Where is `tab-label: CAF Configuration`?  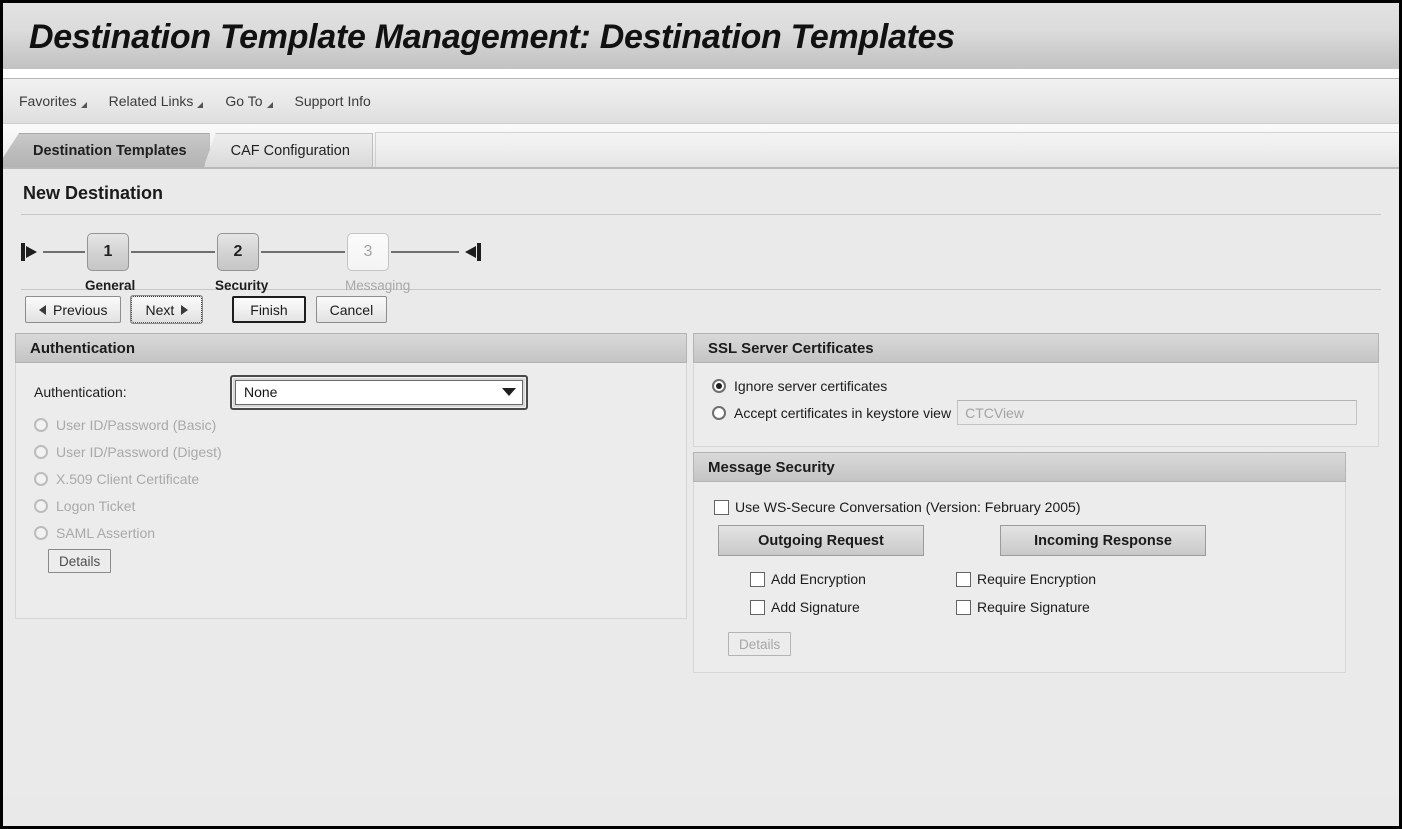 tab-label: CAF Configuration is located at coordinates (290, 150).